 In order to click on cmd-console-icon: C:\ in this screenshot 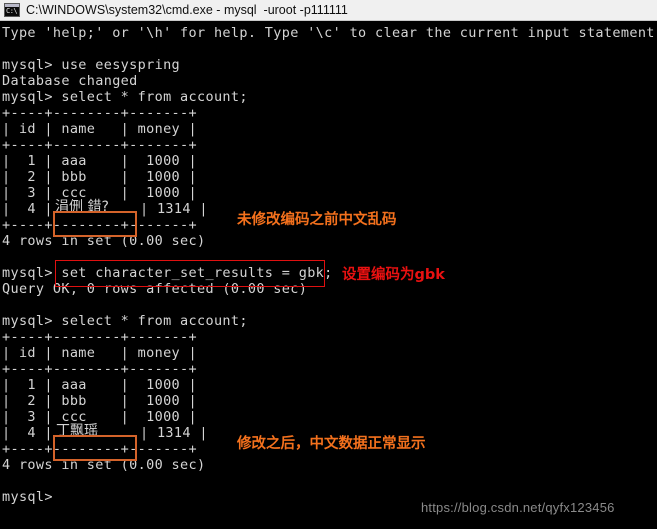, I will do `click(12, 10)`.